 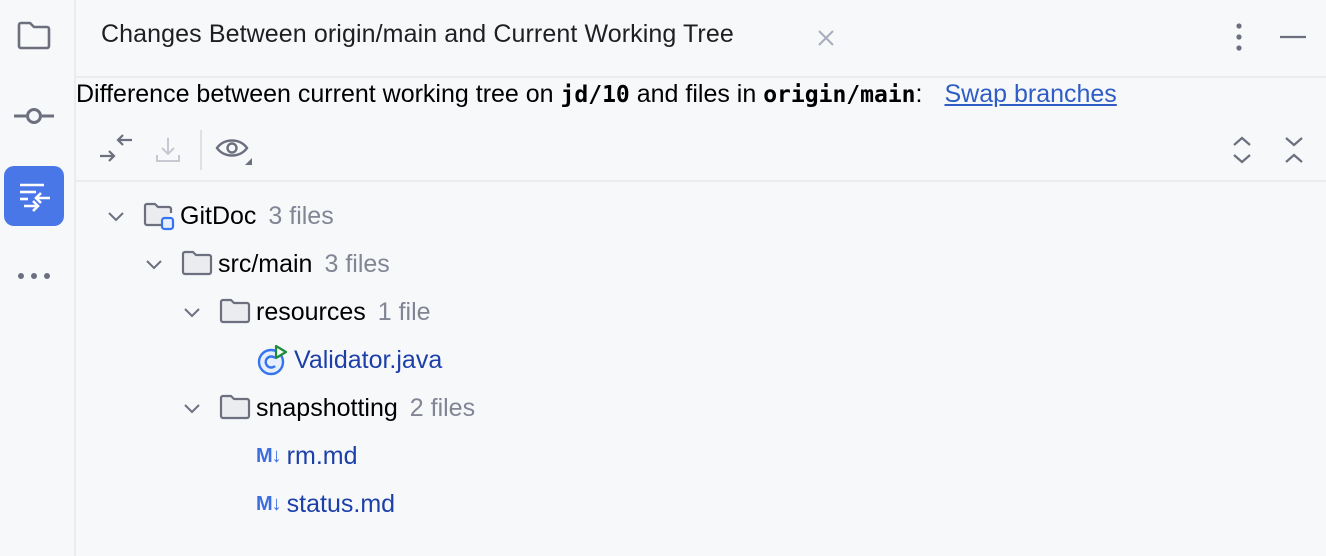 I want to click on collapse-all-icon, so click(x=1294, y=150).